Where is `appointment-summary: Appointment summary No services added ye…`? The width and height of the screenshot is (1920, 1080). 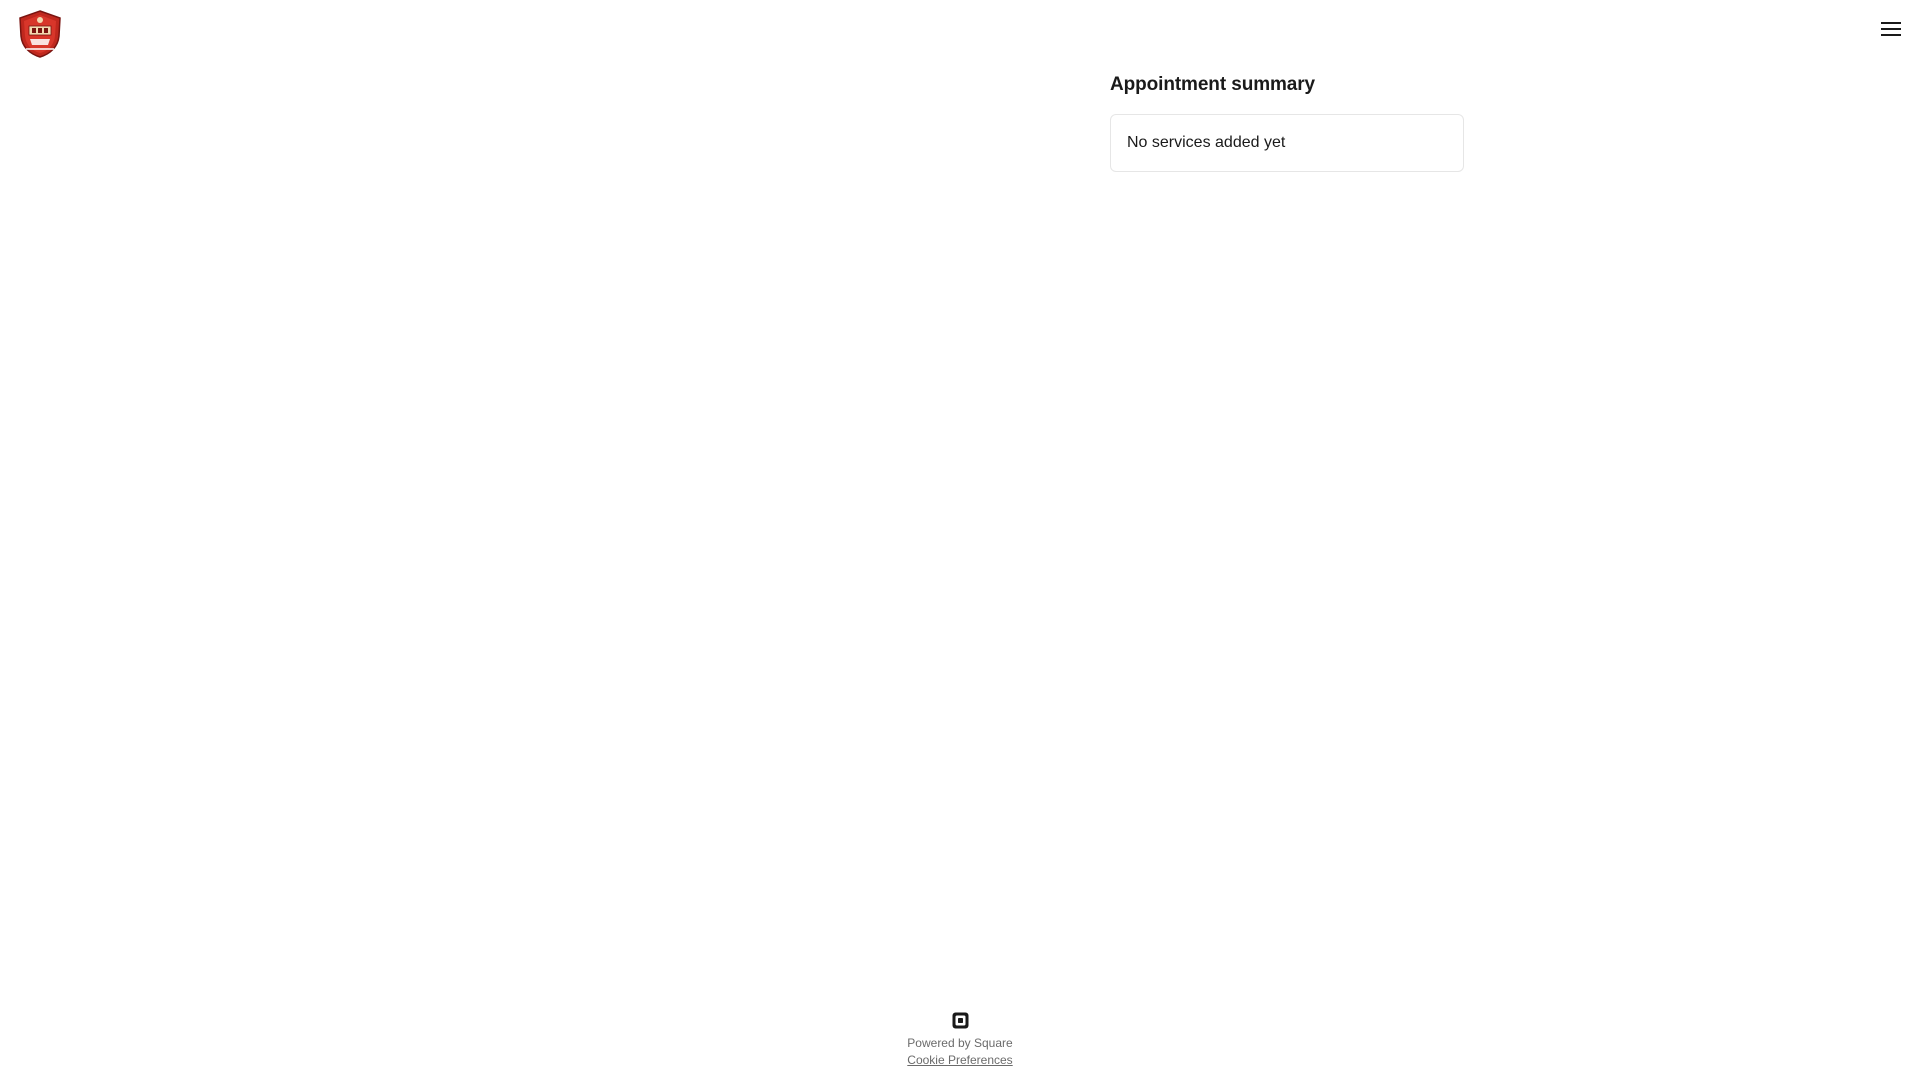 appointment-summary: Appointment summary No services added ye… is located at coordinates (1287, 122).